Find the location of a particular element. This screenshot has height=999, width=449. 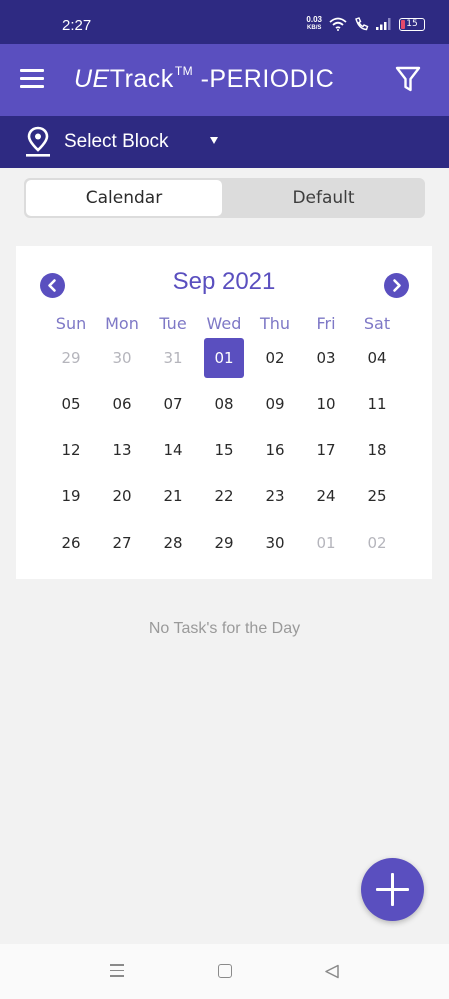

add-task-button is located at coordinates (392, 889).